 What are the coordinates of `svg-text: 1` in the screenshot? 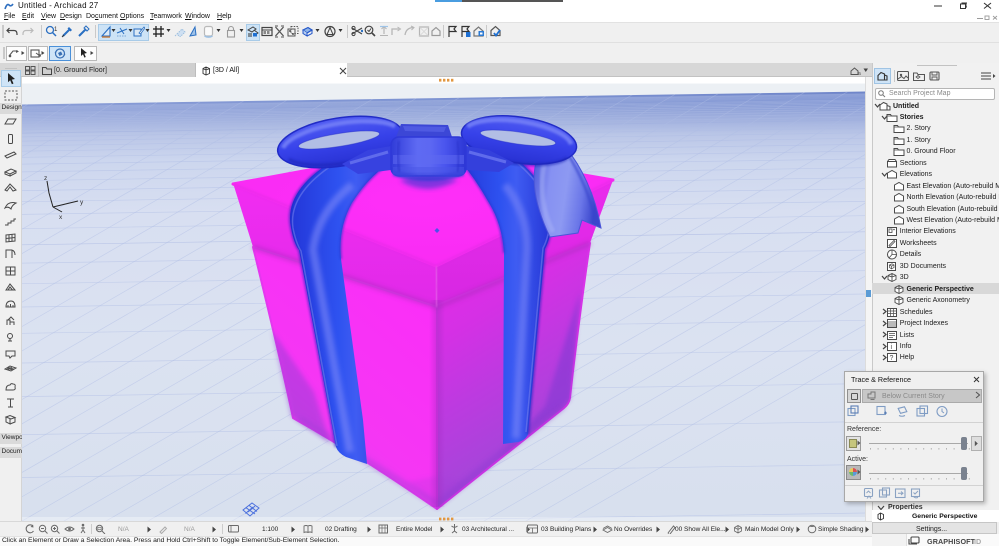 It's located at (56, 30).